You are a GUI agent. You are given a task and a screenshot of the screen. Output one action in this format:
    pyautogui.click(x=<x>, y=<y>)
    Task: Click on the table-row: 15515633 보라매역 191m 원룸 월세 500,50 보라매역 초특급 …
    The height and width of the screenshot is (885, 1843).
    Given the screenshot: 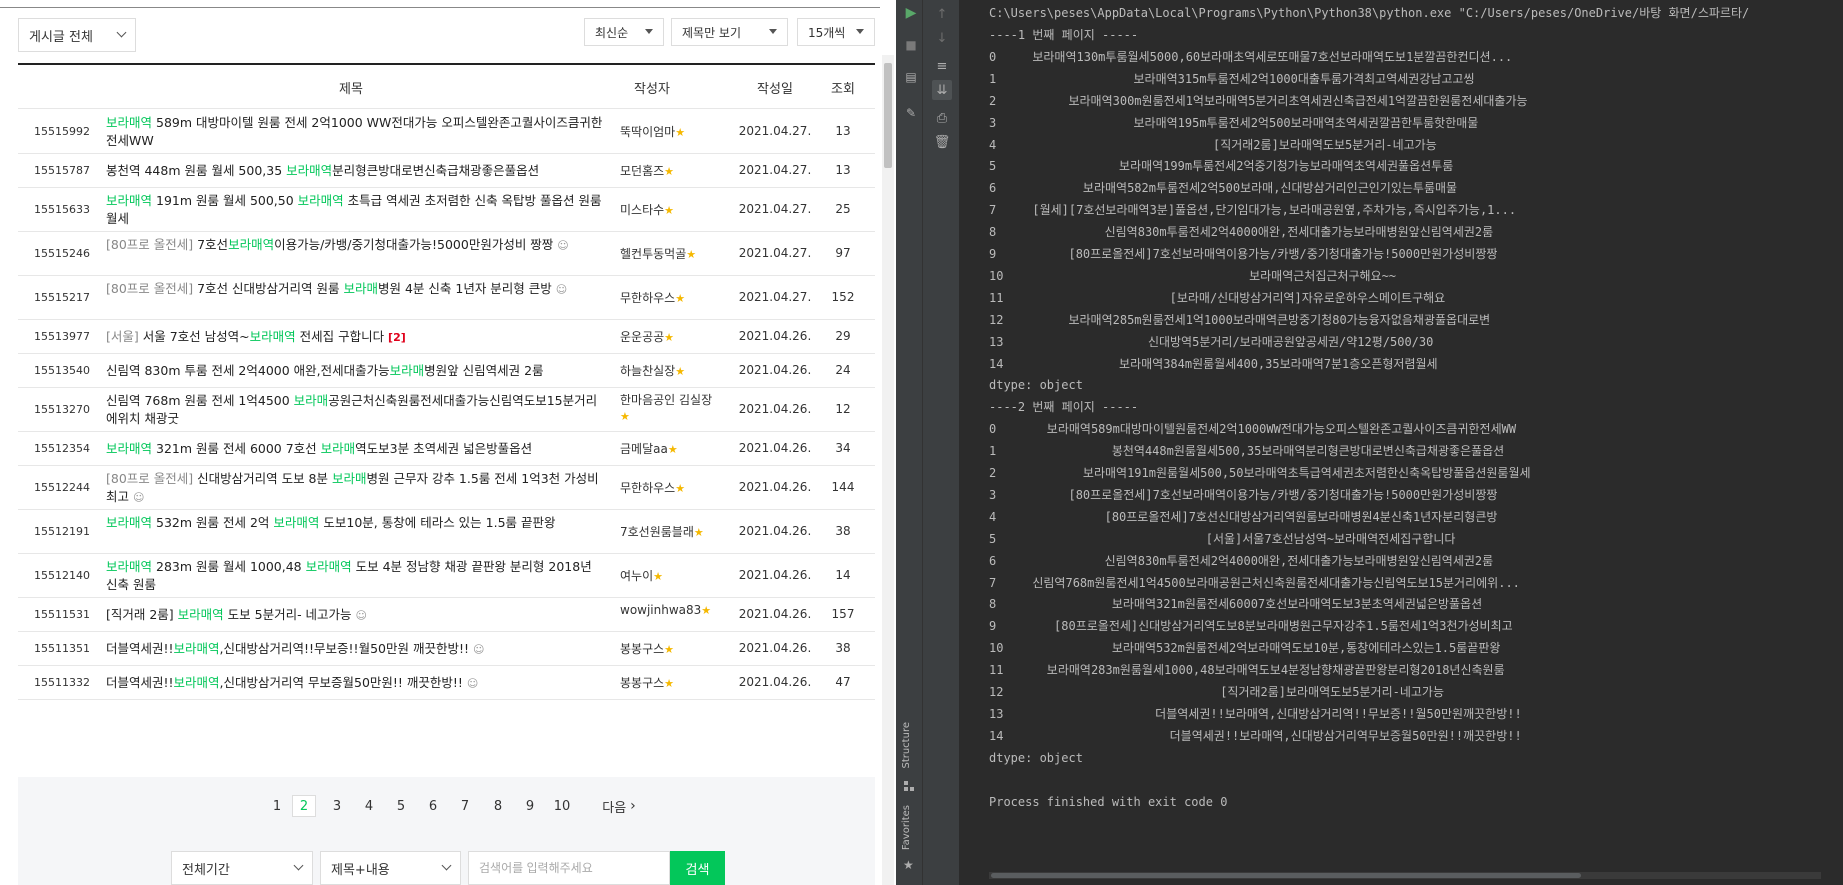 What is the action you would take?
    pyautogui.click(x=446, y=210)
    